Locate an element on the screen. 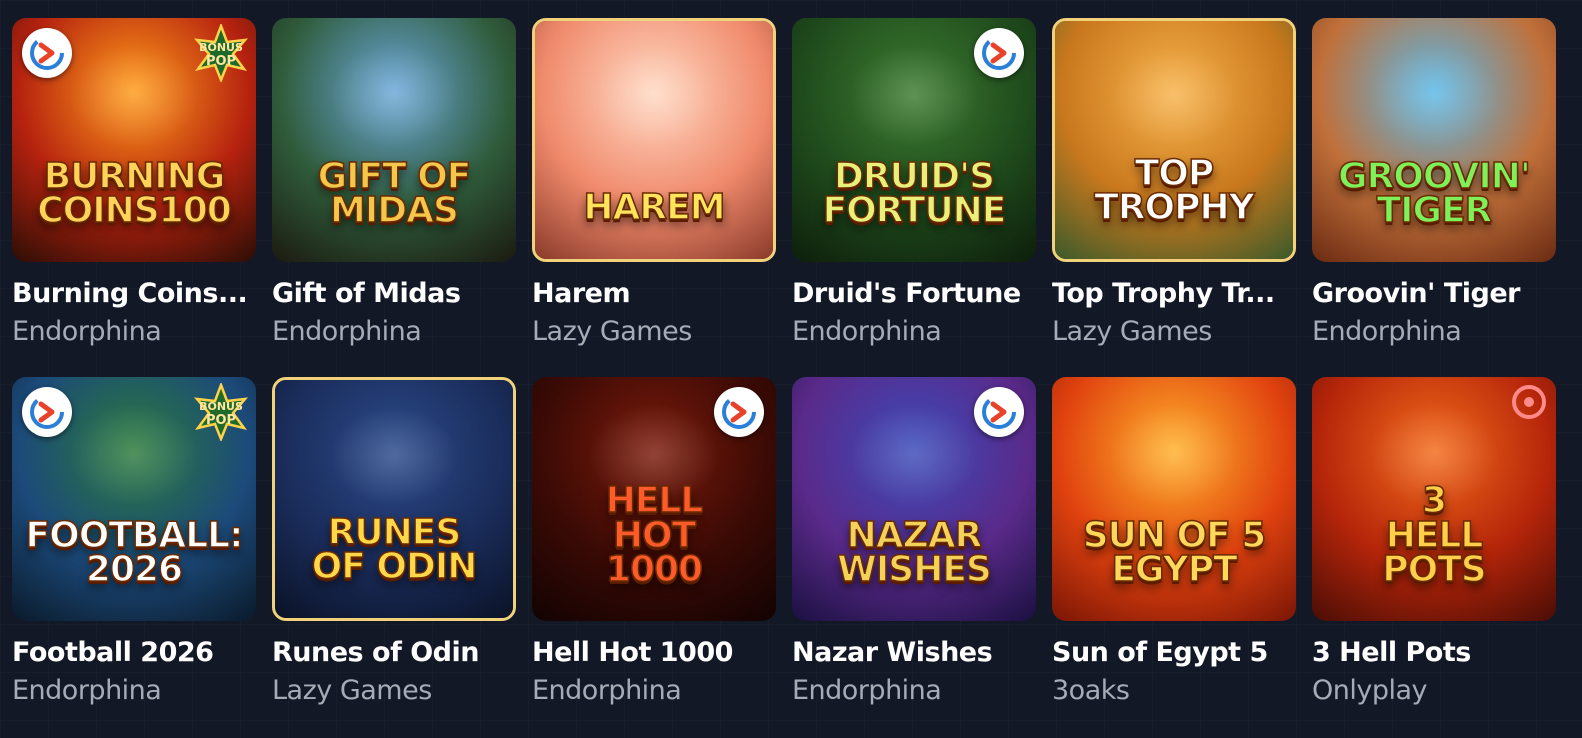 The image size is (1582, 738). game-card: DRUID'S FORTUNE Druid's Fortune Endorphina is located at coordinates (914, 190).